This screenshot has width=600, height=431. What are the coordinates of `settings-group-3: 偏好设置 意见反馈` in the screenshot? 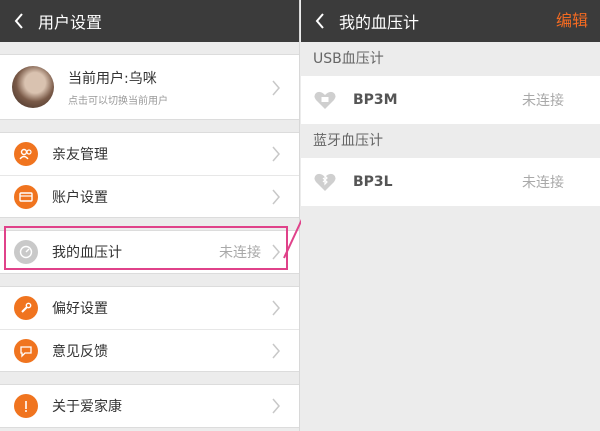 It's located at (149, 329).